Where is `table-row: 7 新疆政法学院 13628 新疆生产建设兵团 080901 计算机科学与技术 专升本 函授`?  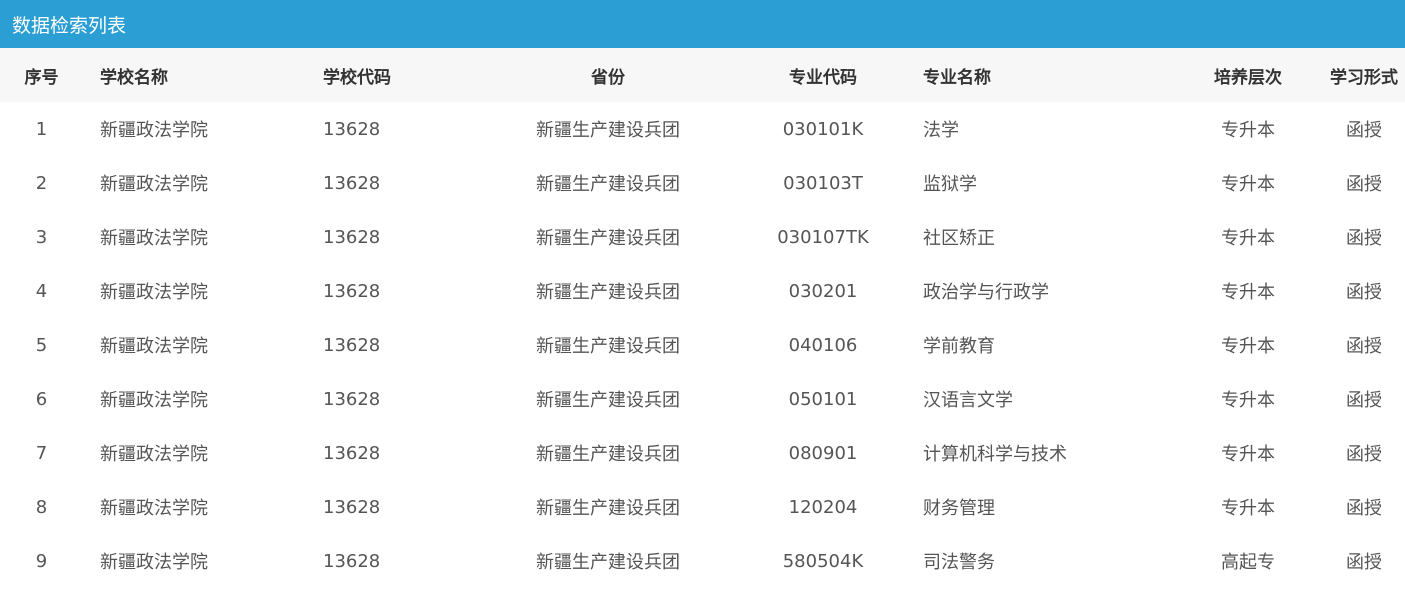 table-row: 7 新疆政法学院 13628 新疆生产建设兵团 080901 计算机科学与技术 专升本 函授 is located at coordinates (702, 453).